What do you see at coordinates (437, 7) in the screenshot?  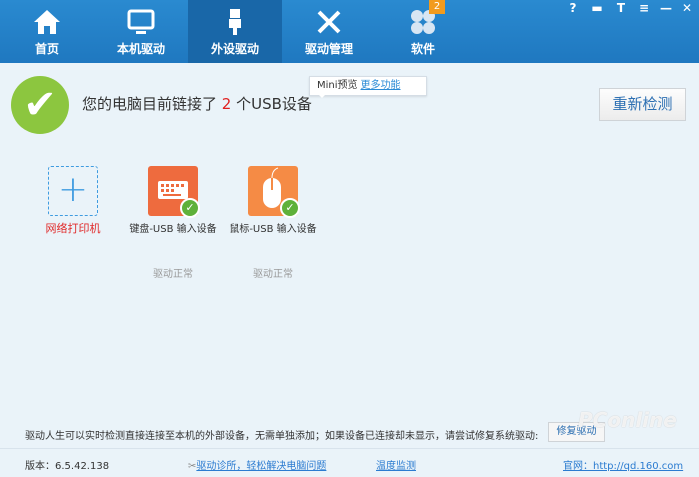 I see `software-update-badge: 2` at bounding box center [437, 7].